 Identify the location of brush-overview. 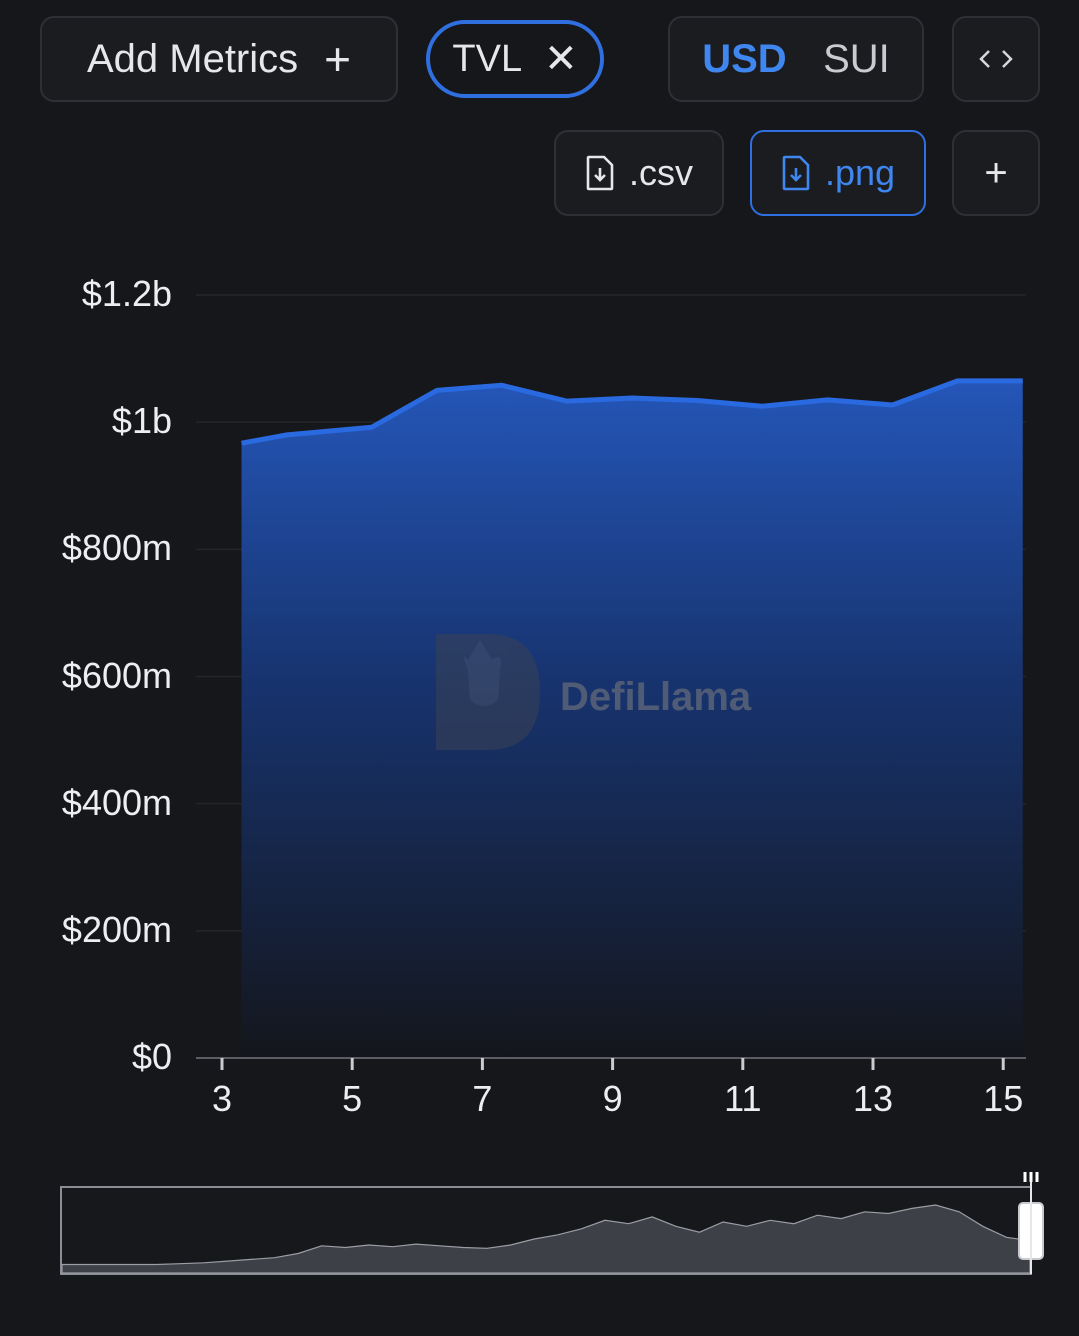
(552, 1223).